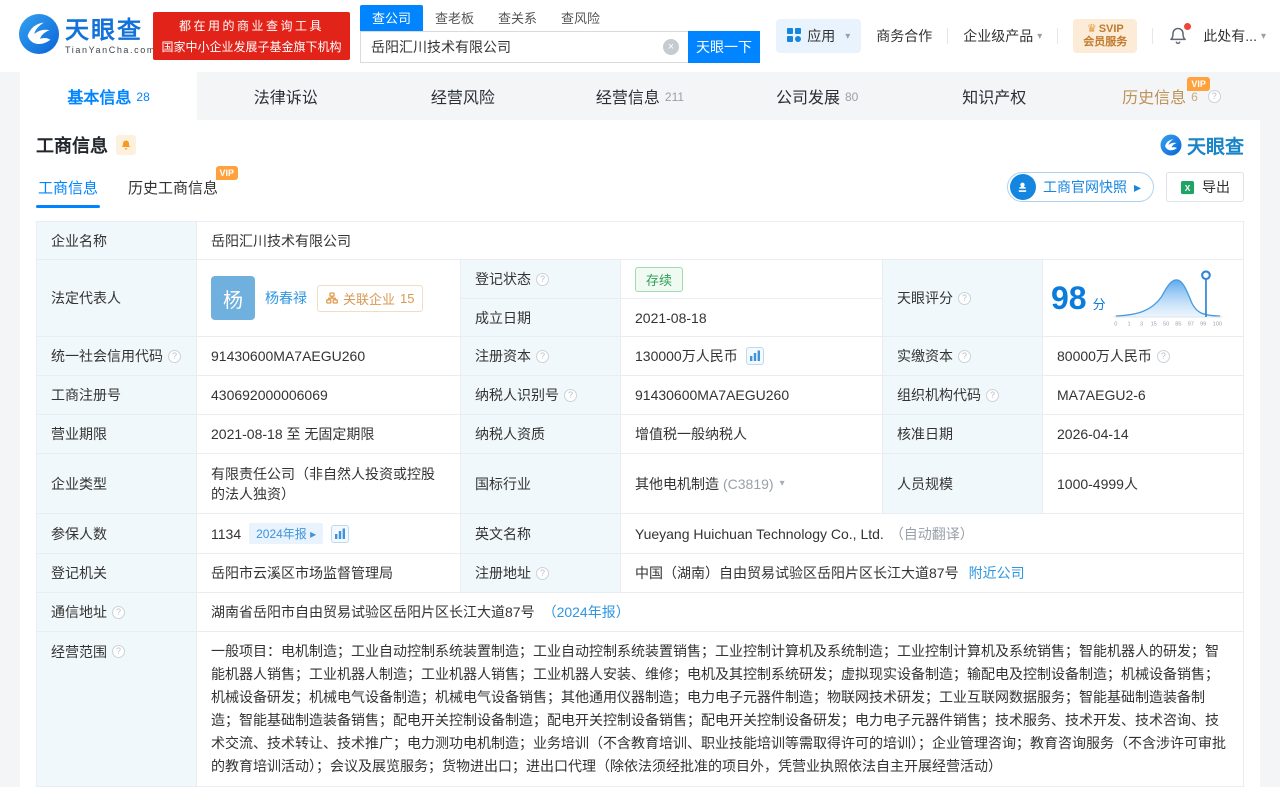 This screenshot has width=1280, height=787. Describe the element at coordinates (817, 96) in the screenshot. I see `tab-company-development: 公司发展 80` at that location.